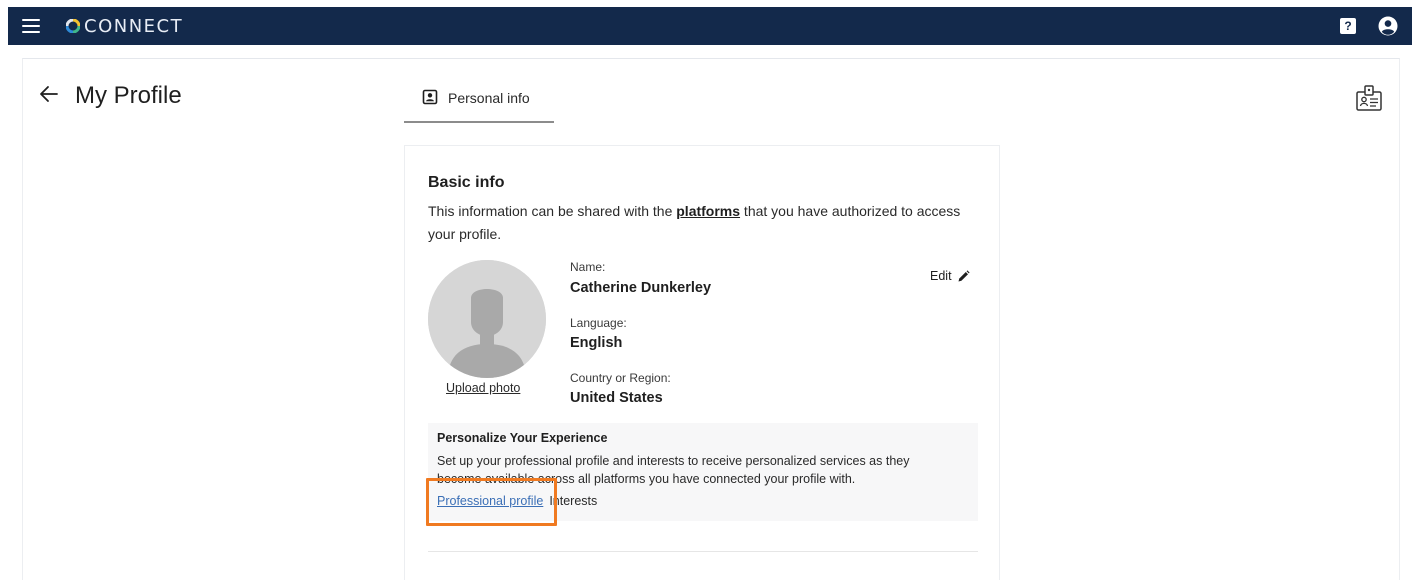 This screenshot has height=580, width=1416. Describe the element at coordinates (73, 26) in the screenshot. I see `connect-logo-icon` at that location.